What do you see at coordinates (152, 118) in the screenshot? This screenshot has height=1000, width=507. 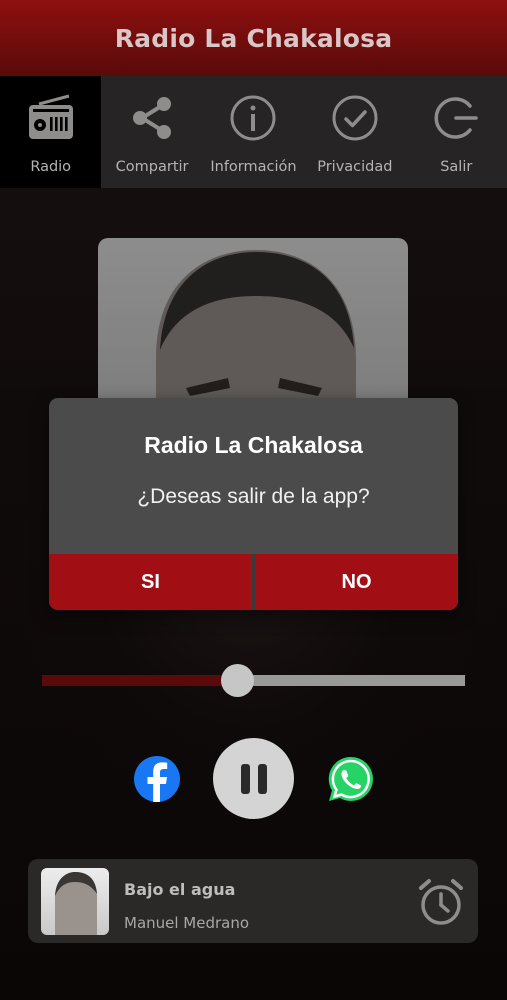 I see `share-icon` at bounding box center [152, 118].